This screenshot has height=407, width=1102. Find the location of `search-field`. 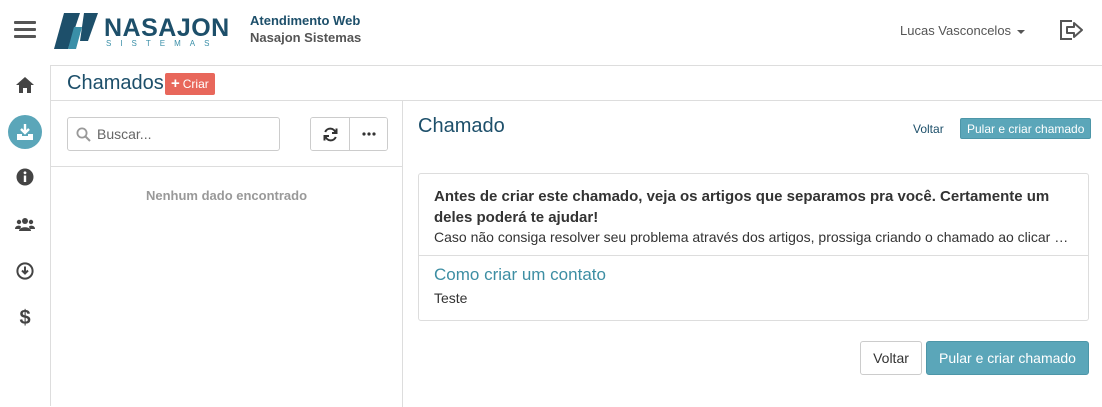

search-field is located at coordinates (173, 134).